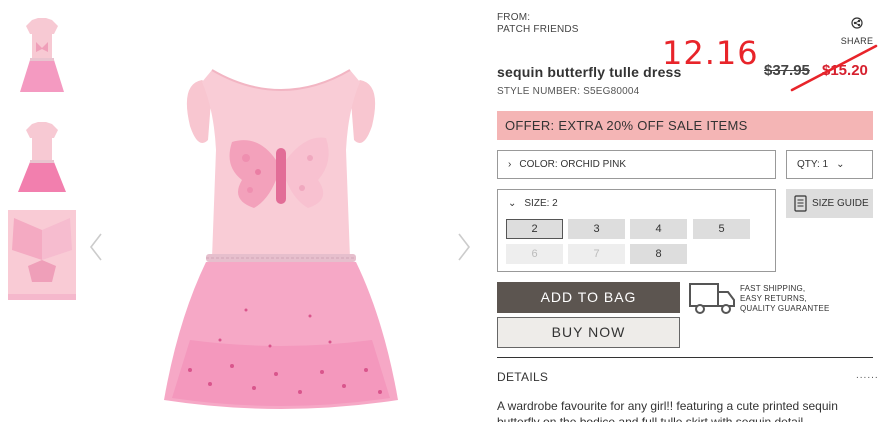 The height and width of the screenshot is (422, 886). I want to click on original-price: $37.95, so click(787, 70).